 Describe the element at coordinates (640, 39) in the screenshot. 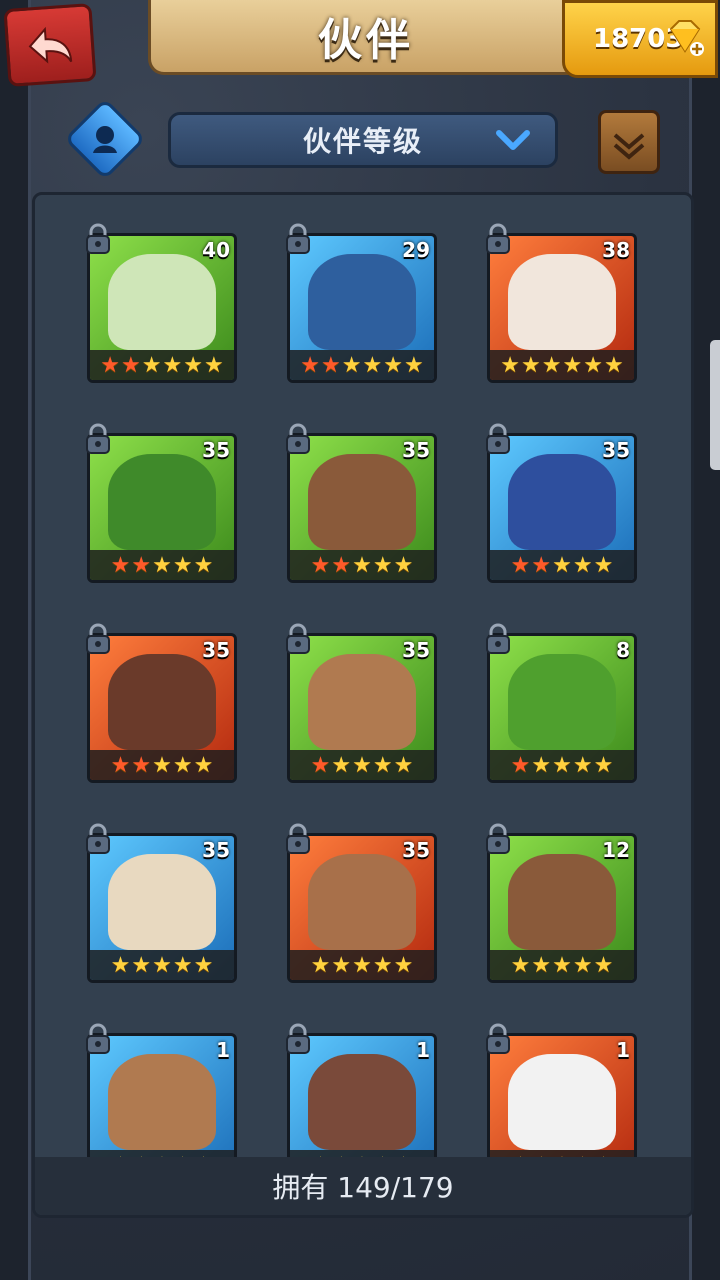

I see `gem-counter-button: 18703` at that location.